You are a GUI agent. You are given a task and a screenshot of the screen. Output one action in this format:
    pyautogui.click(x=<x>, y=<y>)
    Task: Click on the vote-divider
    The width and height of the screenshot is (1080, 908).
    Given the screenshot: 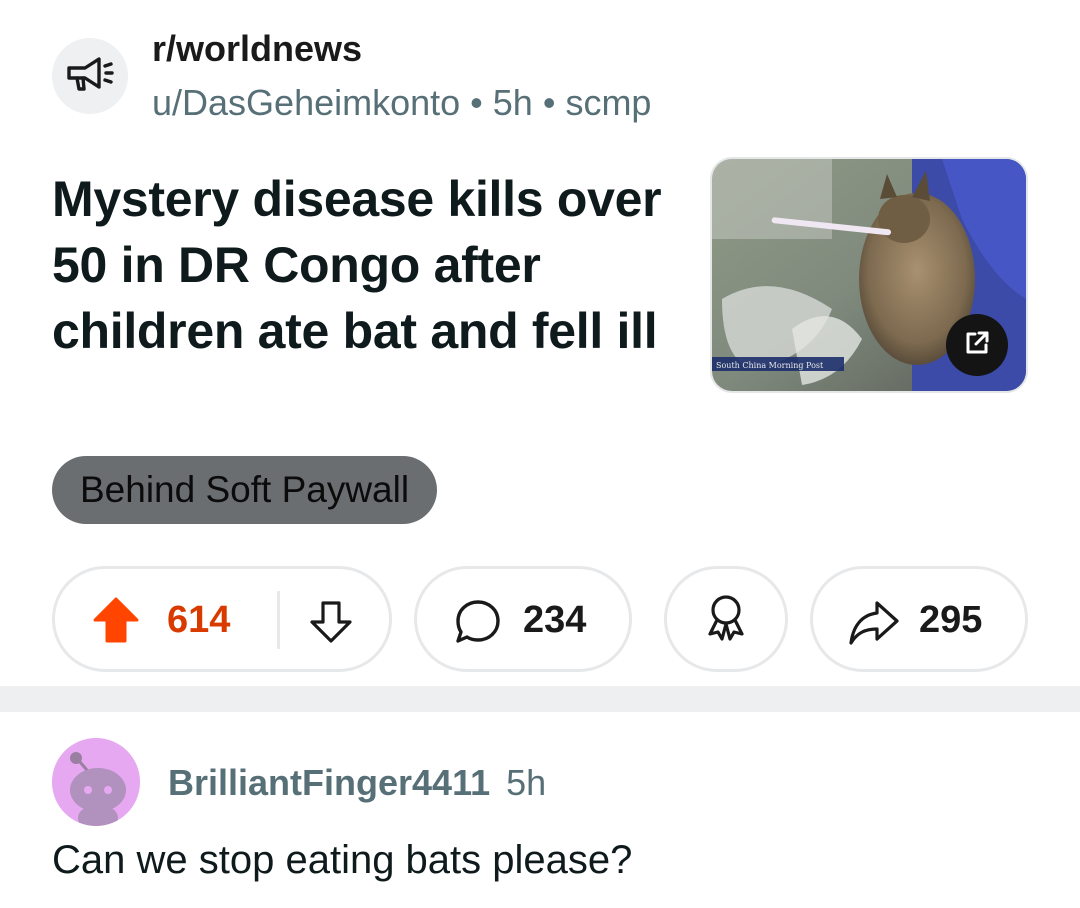 What is the action you would take?
    pyautogui.click(x=278, y=620)
    